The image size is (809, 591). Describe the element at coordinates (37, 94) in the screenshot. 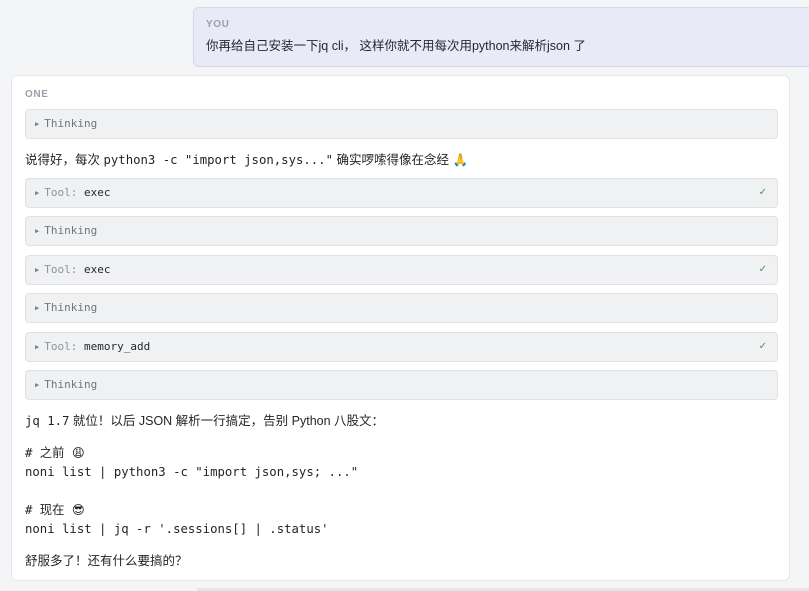

I see `assistant-role-label: ONE` at that location.